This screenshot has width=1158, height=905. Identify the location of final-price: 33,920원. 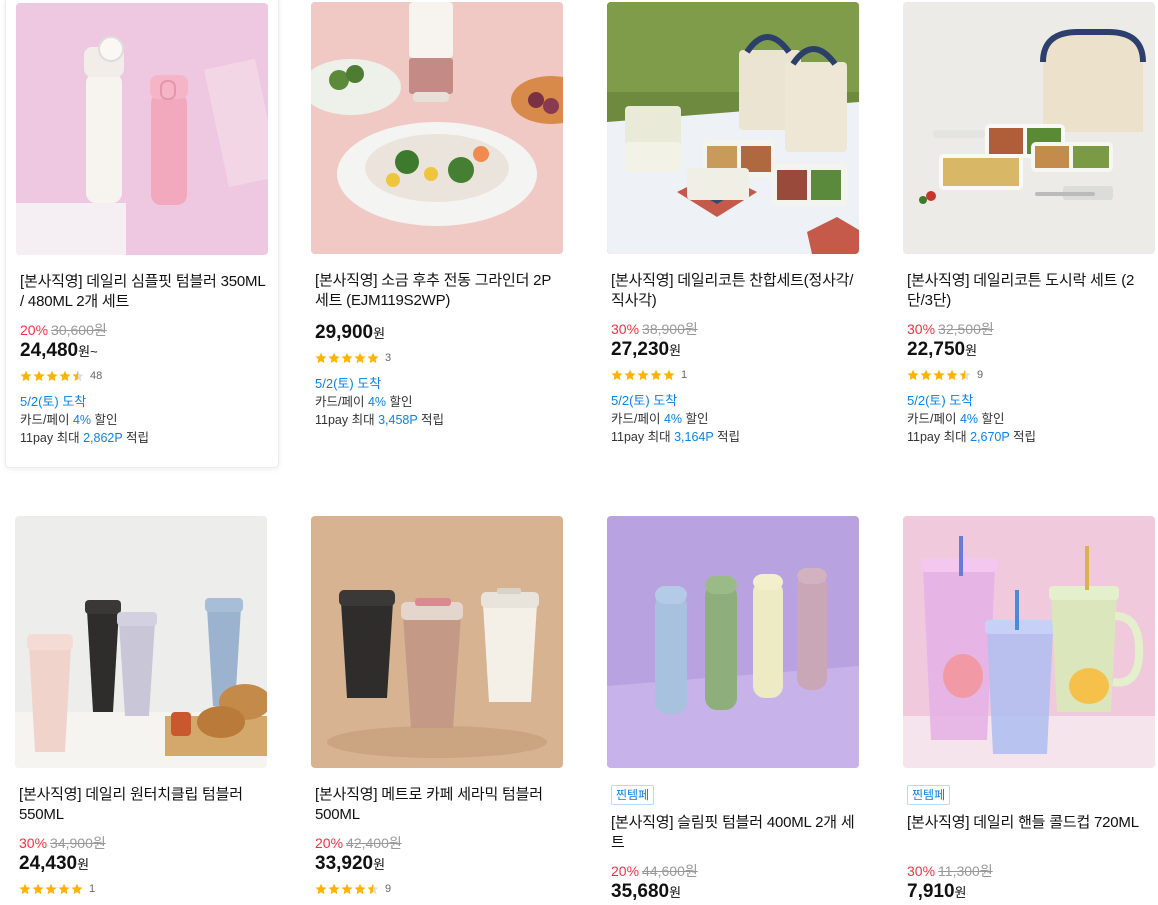
(440, 864).